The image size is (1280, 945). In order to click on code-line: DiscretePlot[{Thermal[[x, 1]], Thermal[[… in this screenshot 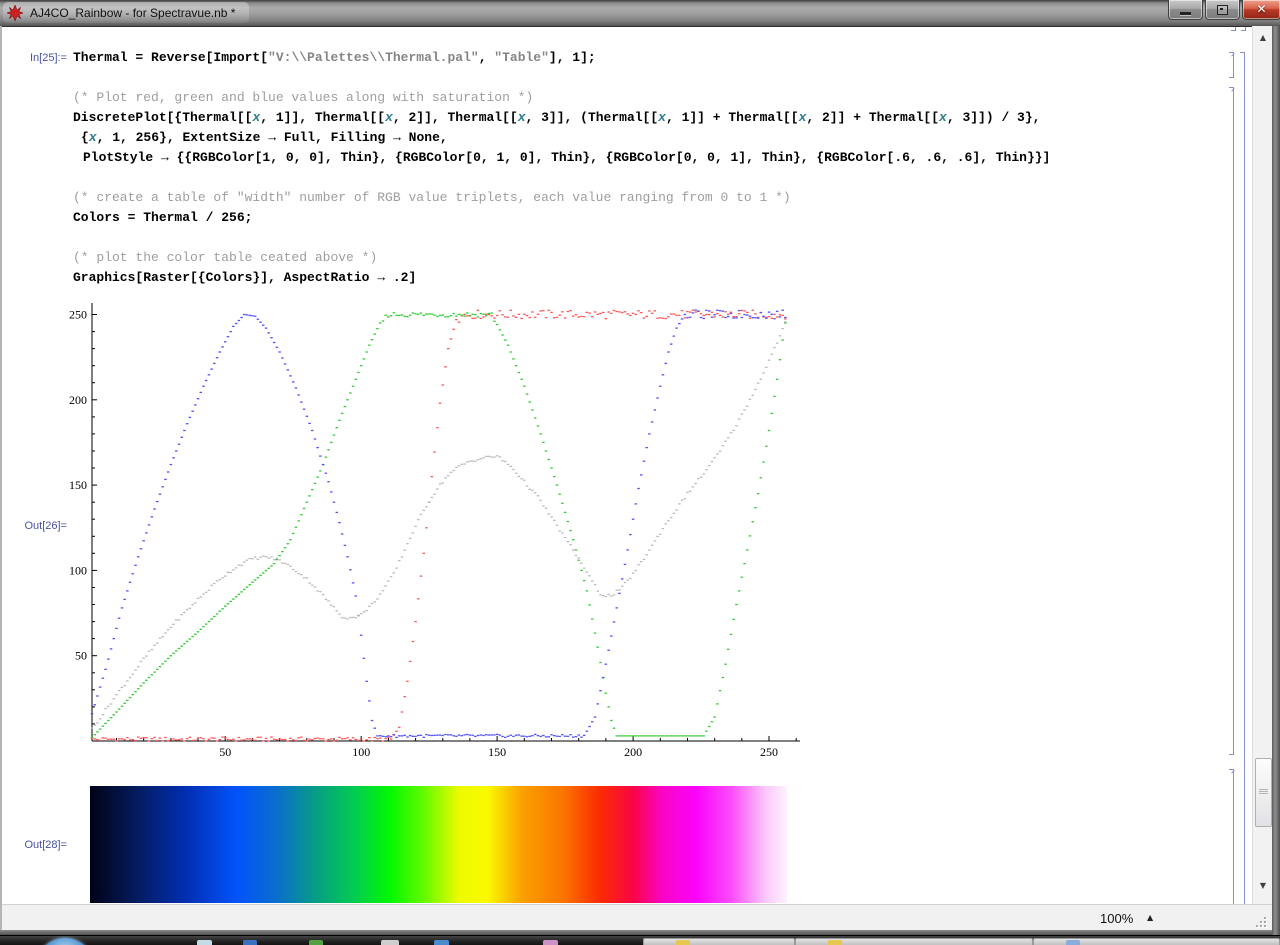, I will do `click(600, 118)`.